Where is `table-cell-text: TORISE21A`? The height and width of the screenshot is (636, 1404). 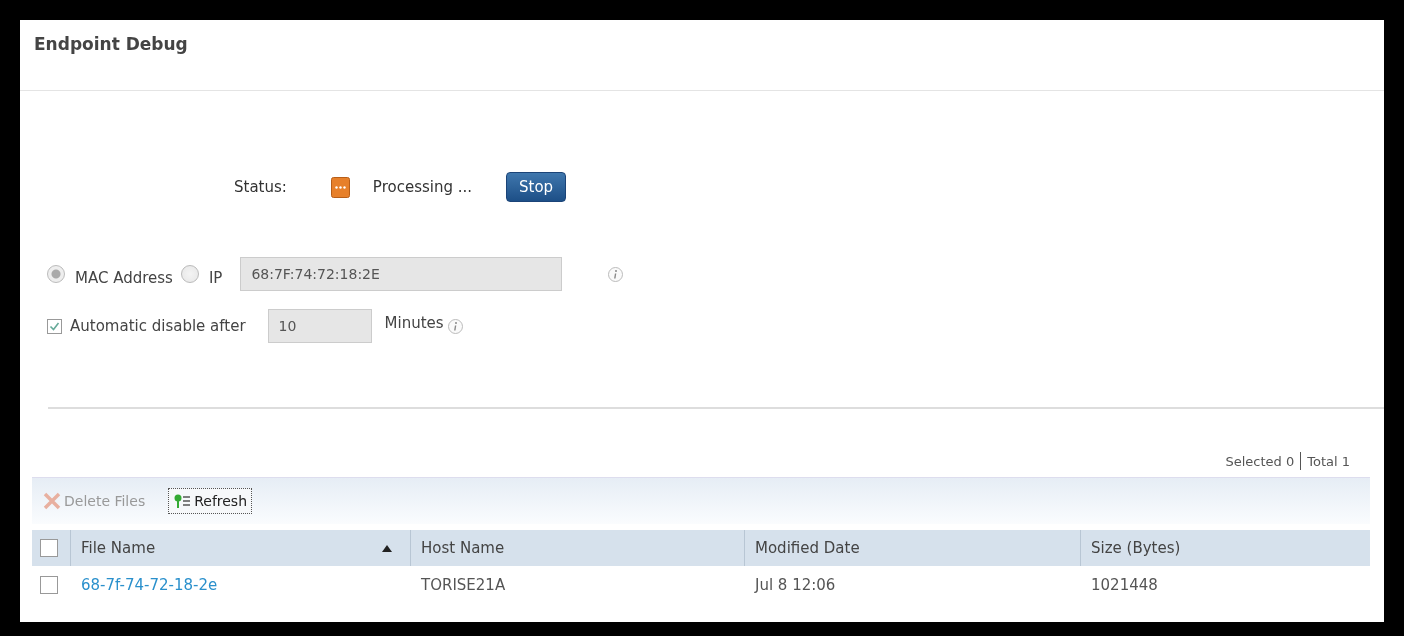 table-cell-text: TORISE21A is located at coordinates (463, 585).